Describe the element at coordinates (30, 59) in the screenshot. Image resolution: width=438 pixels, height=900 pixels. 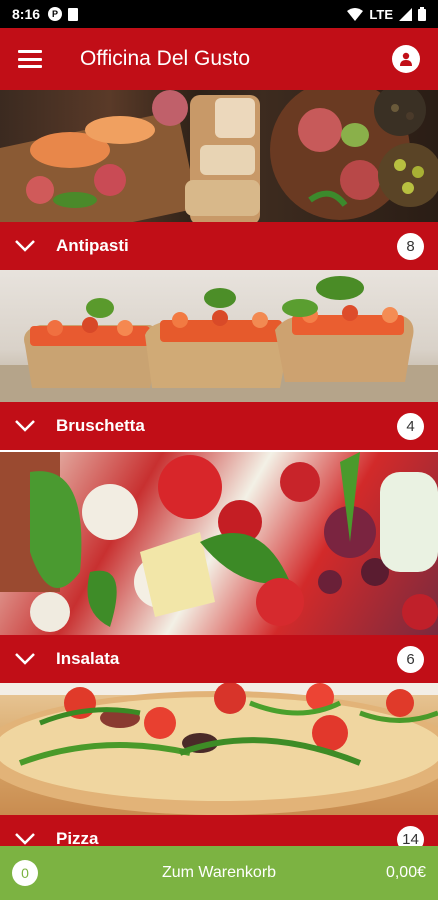
I see `hamburger-menu-icon` at that location.